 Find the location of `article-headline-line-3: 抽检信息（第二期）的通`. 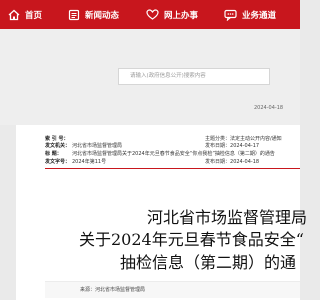

article-headline-line-3: 抽检信息（第二期）的通 is located at coordinates (208, 262).